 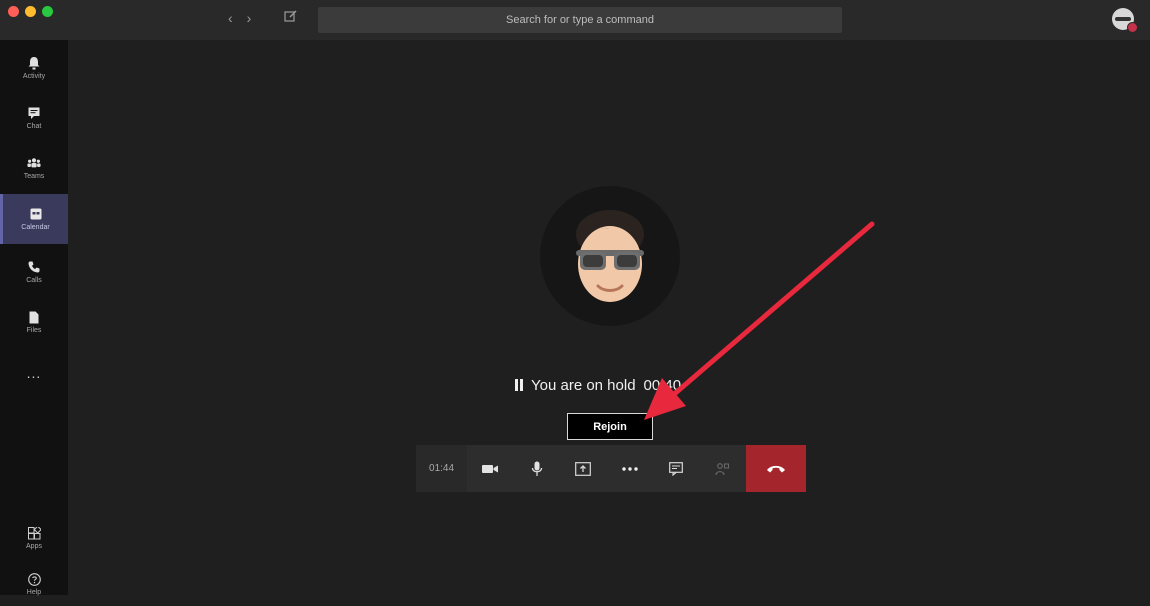 I want to click on show-participants-button, so click(x=722, y=468).